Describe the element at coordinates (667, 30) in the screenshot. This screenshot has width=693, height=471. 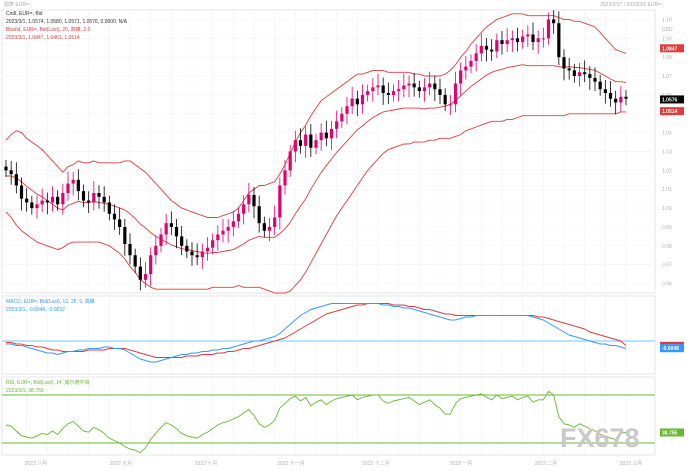
I see `price-unit: USD` at that location.